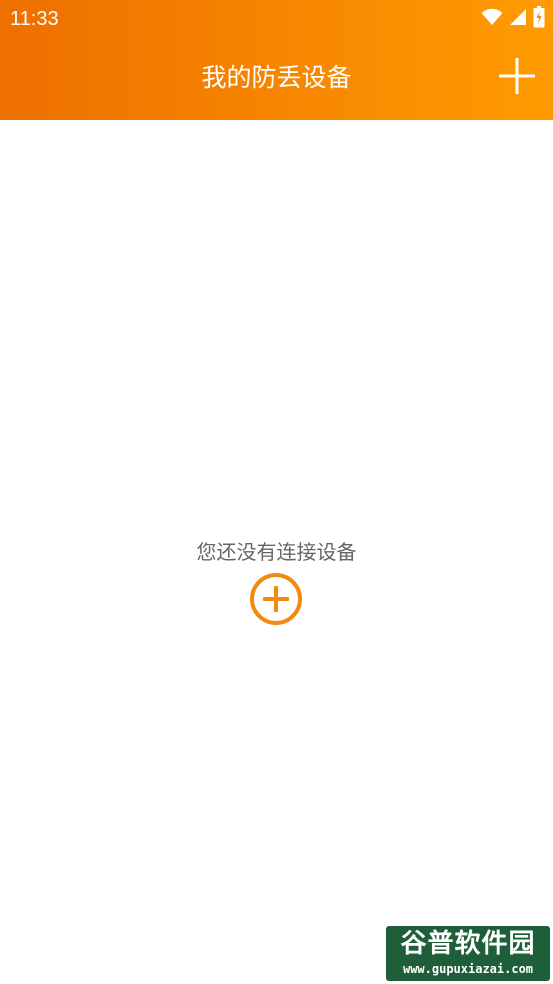 The image size is (553, 984). What do you see at coordinates (468, 944) in the screenshot?
I see `watermark-title: 谷普软件园` at bounding box center [468, 944].